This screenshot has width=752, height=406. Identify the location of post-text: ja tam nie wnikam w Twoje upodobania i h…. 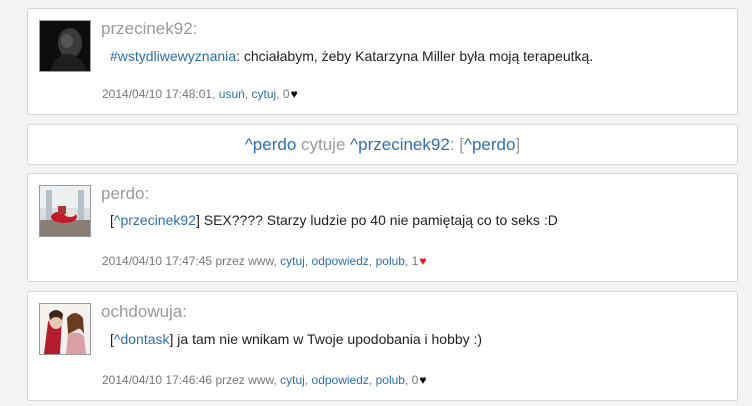
(328, 339).